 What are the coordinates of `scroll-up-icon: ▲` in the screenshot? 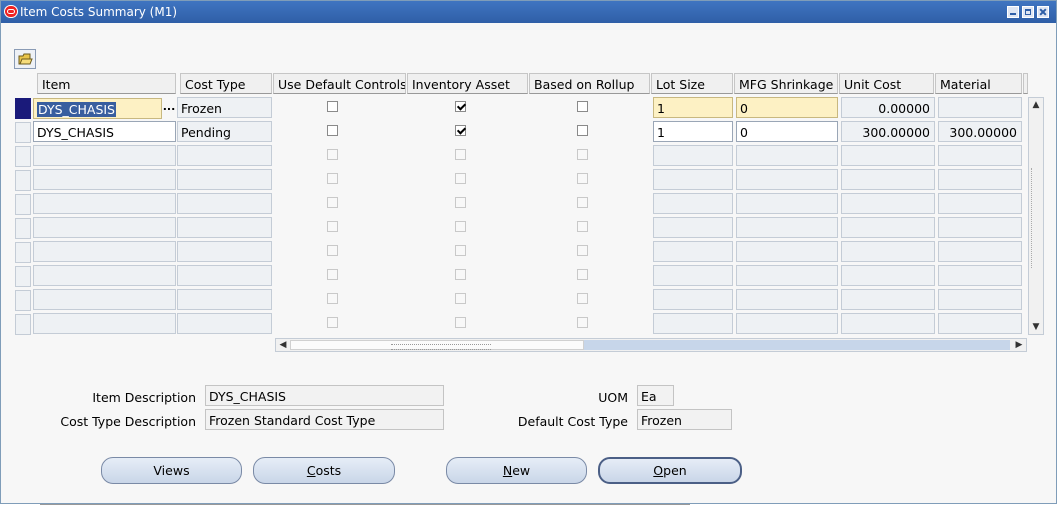 It's located at (1036, 105).